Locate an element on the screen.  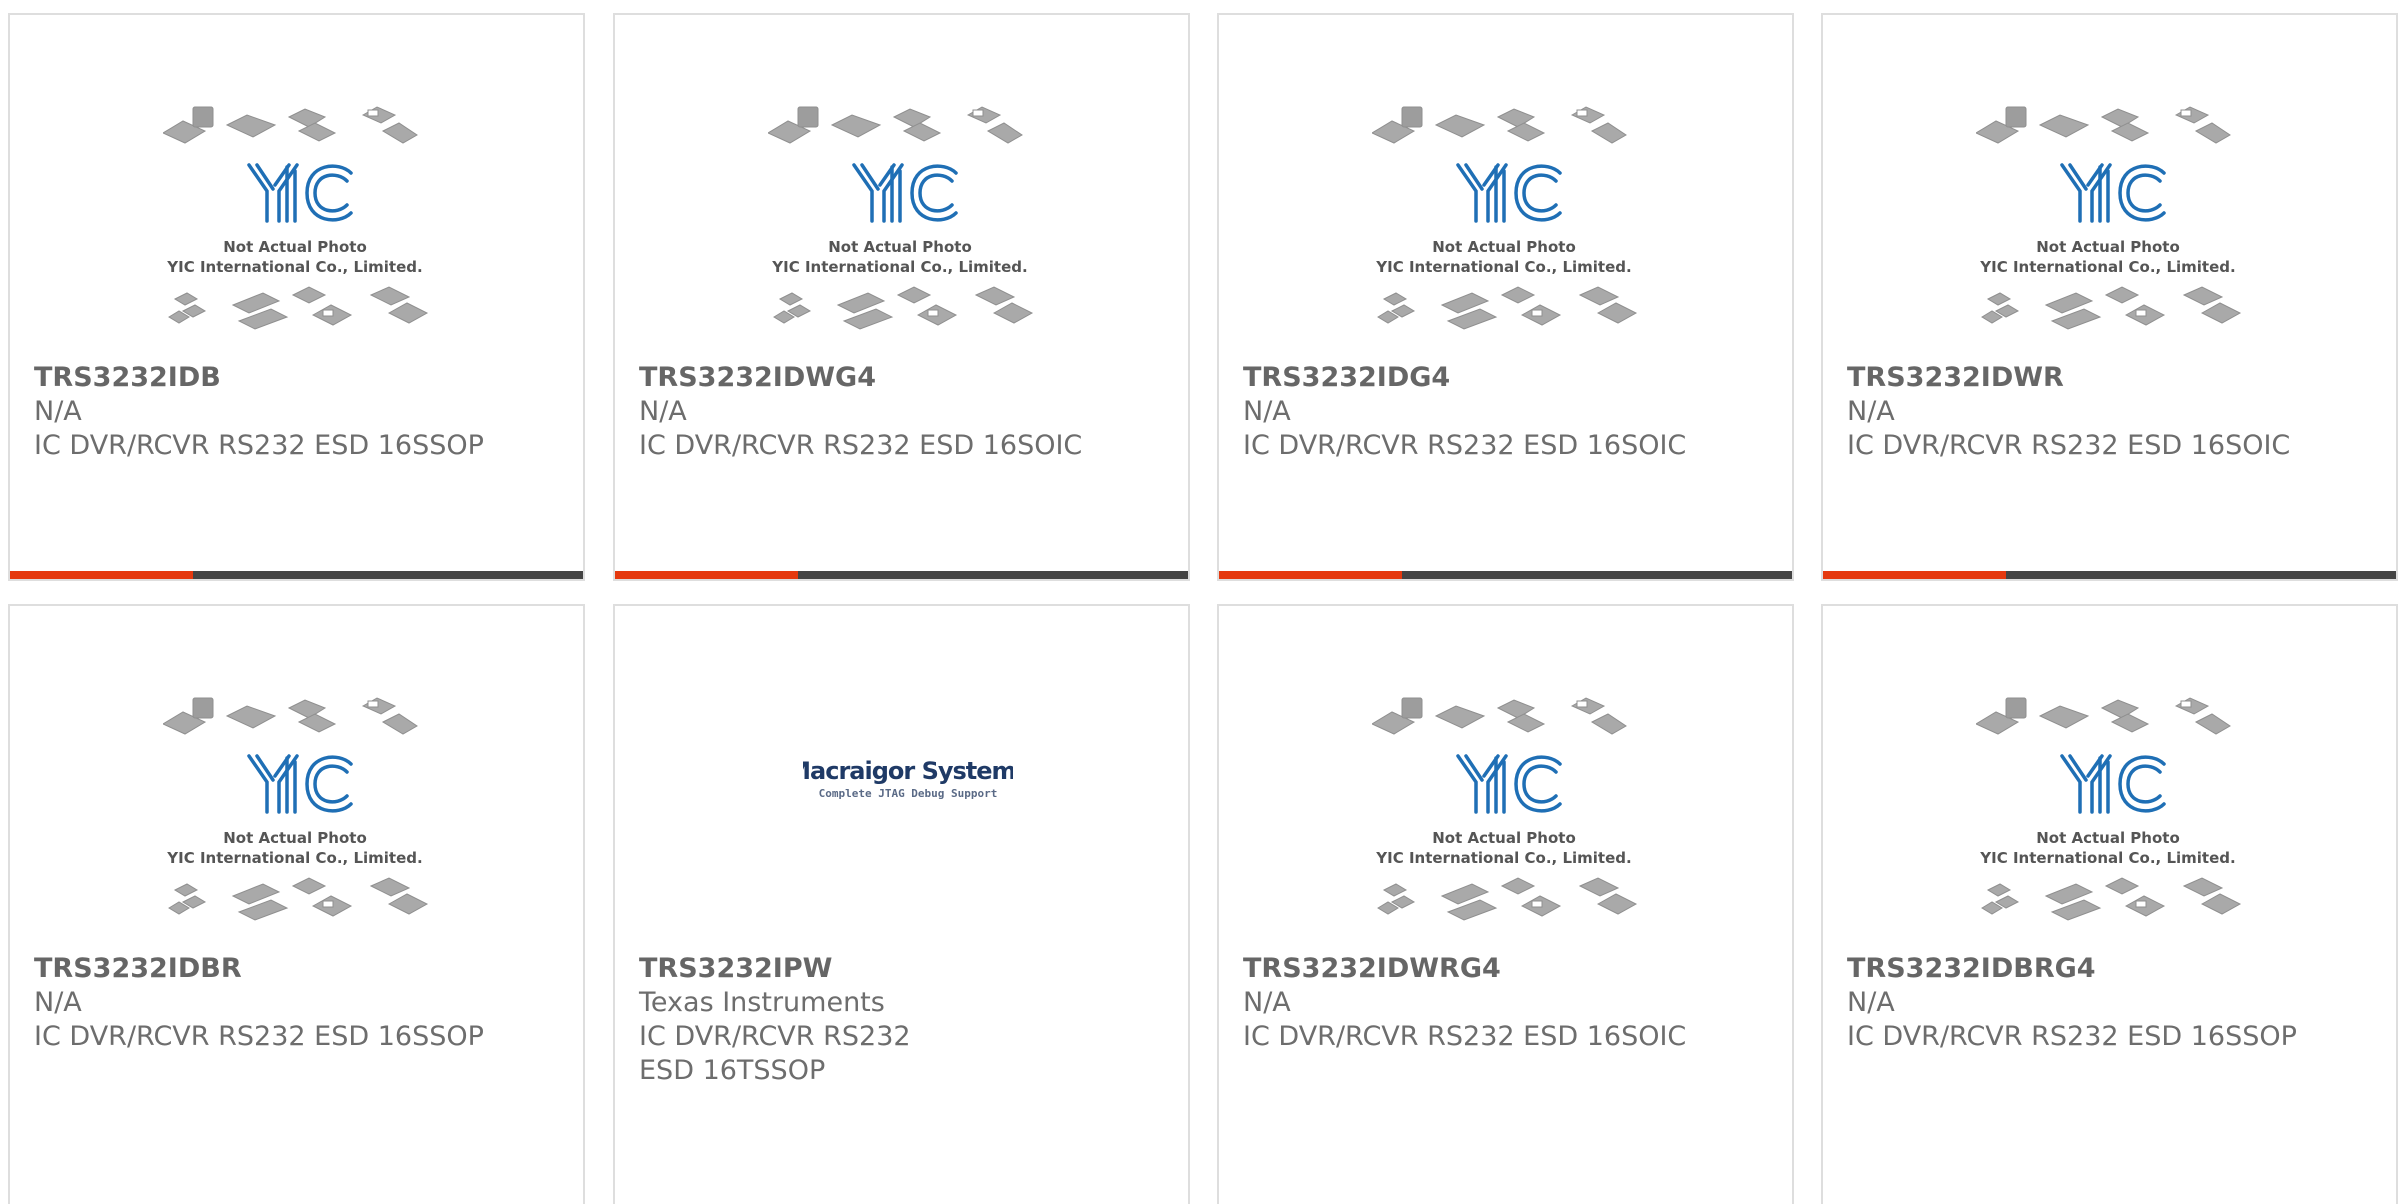
part-number-link: TRS3232IDBR is located at coordinates (296, 969).